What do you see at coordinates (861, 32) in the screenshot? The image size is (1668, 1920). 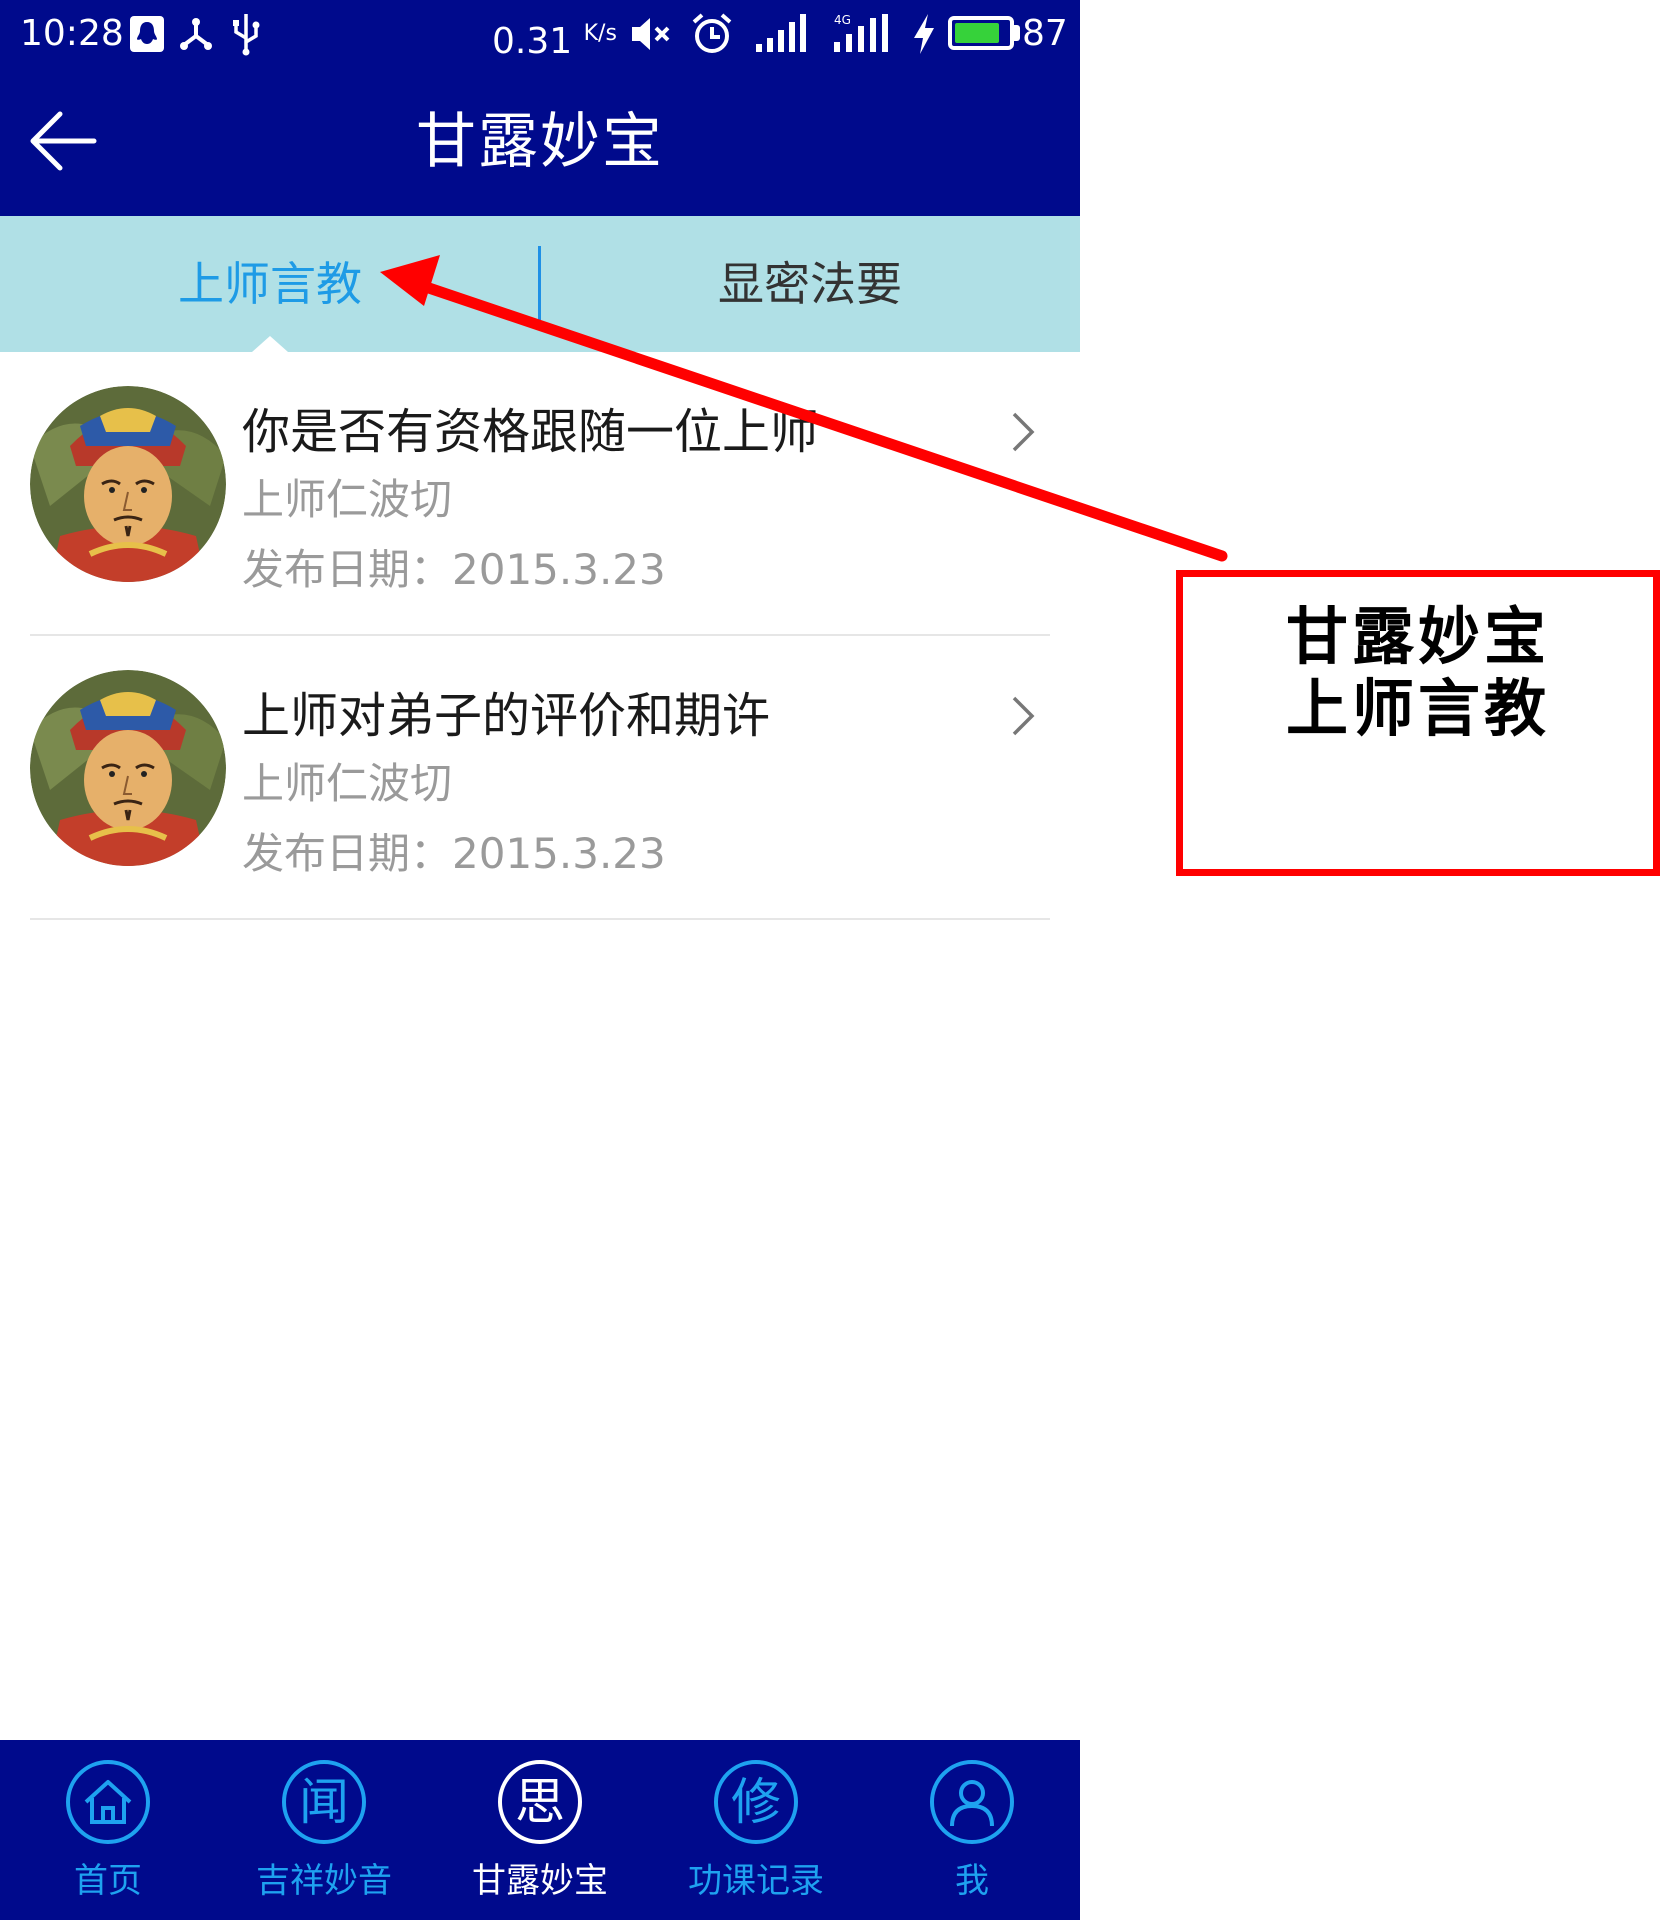 I see `signal-4g-icon: 4G` at bounding box center [861, 32].